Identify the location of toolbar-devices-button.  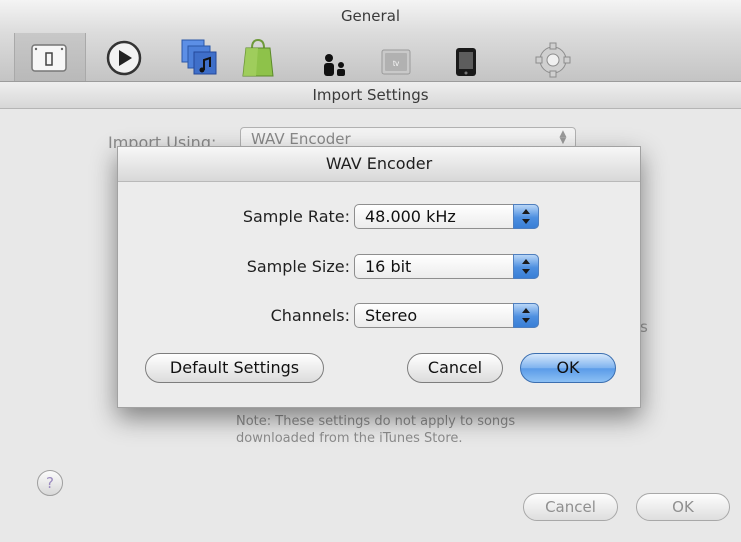
(466, 56).